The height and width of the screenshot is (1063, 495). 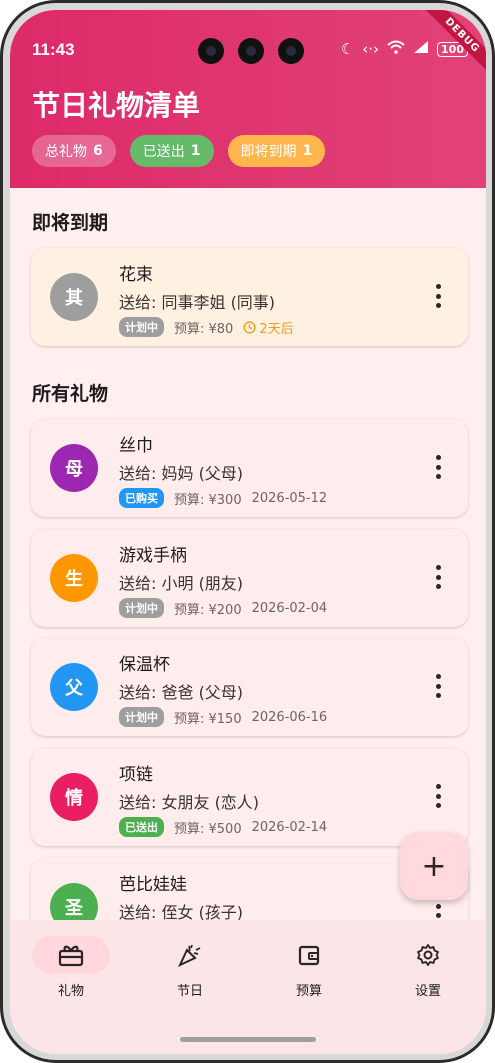 I want to click on gift-meta: 计划中 预算: ¥80 2天后, so click(x=206, y=327).